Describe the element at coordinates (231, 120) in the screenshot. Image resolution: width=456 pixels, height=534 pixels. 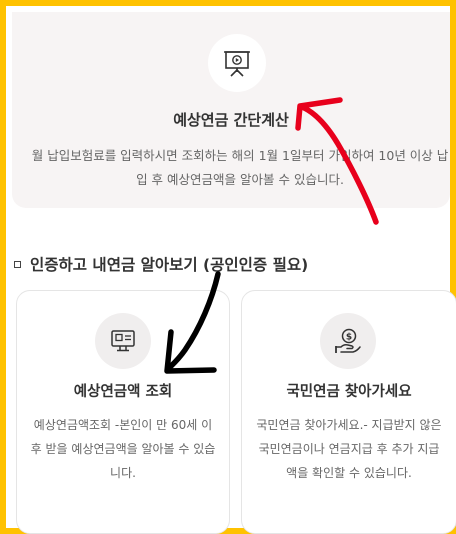
I see `simple-pension-calc-title: 예상연금 간단계산` at that location.